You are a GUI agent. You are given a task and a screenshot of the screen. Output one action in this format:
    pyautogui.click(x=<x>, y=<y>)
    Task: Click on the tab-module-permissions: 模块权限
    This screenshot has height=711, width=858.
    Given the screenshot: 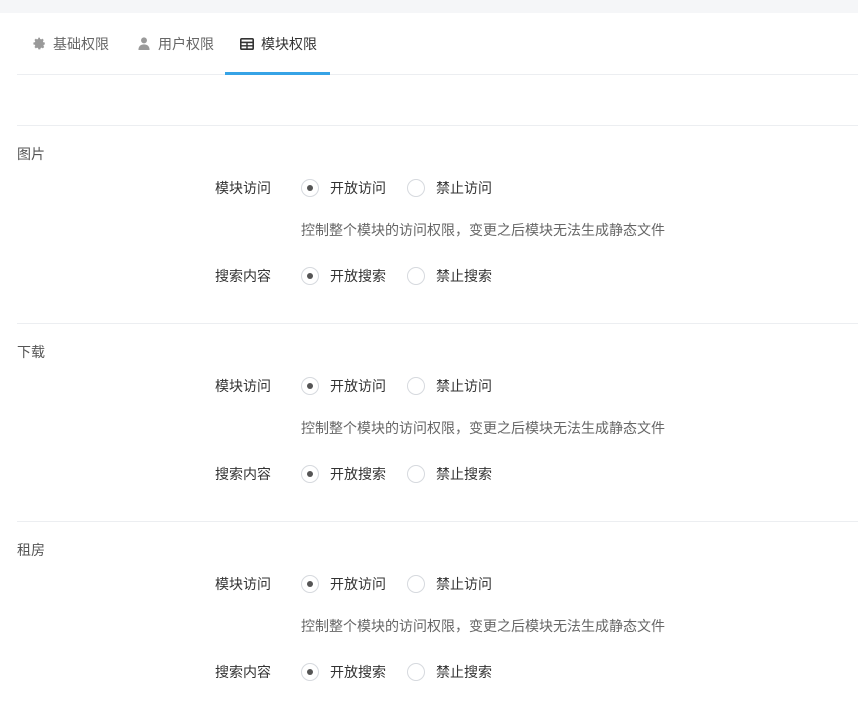 What is the action you would take?
    pyautogui.click(x=277, y=44)
    